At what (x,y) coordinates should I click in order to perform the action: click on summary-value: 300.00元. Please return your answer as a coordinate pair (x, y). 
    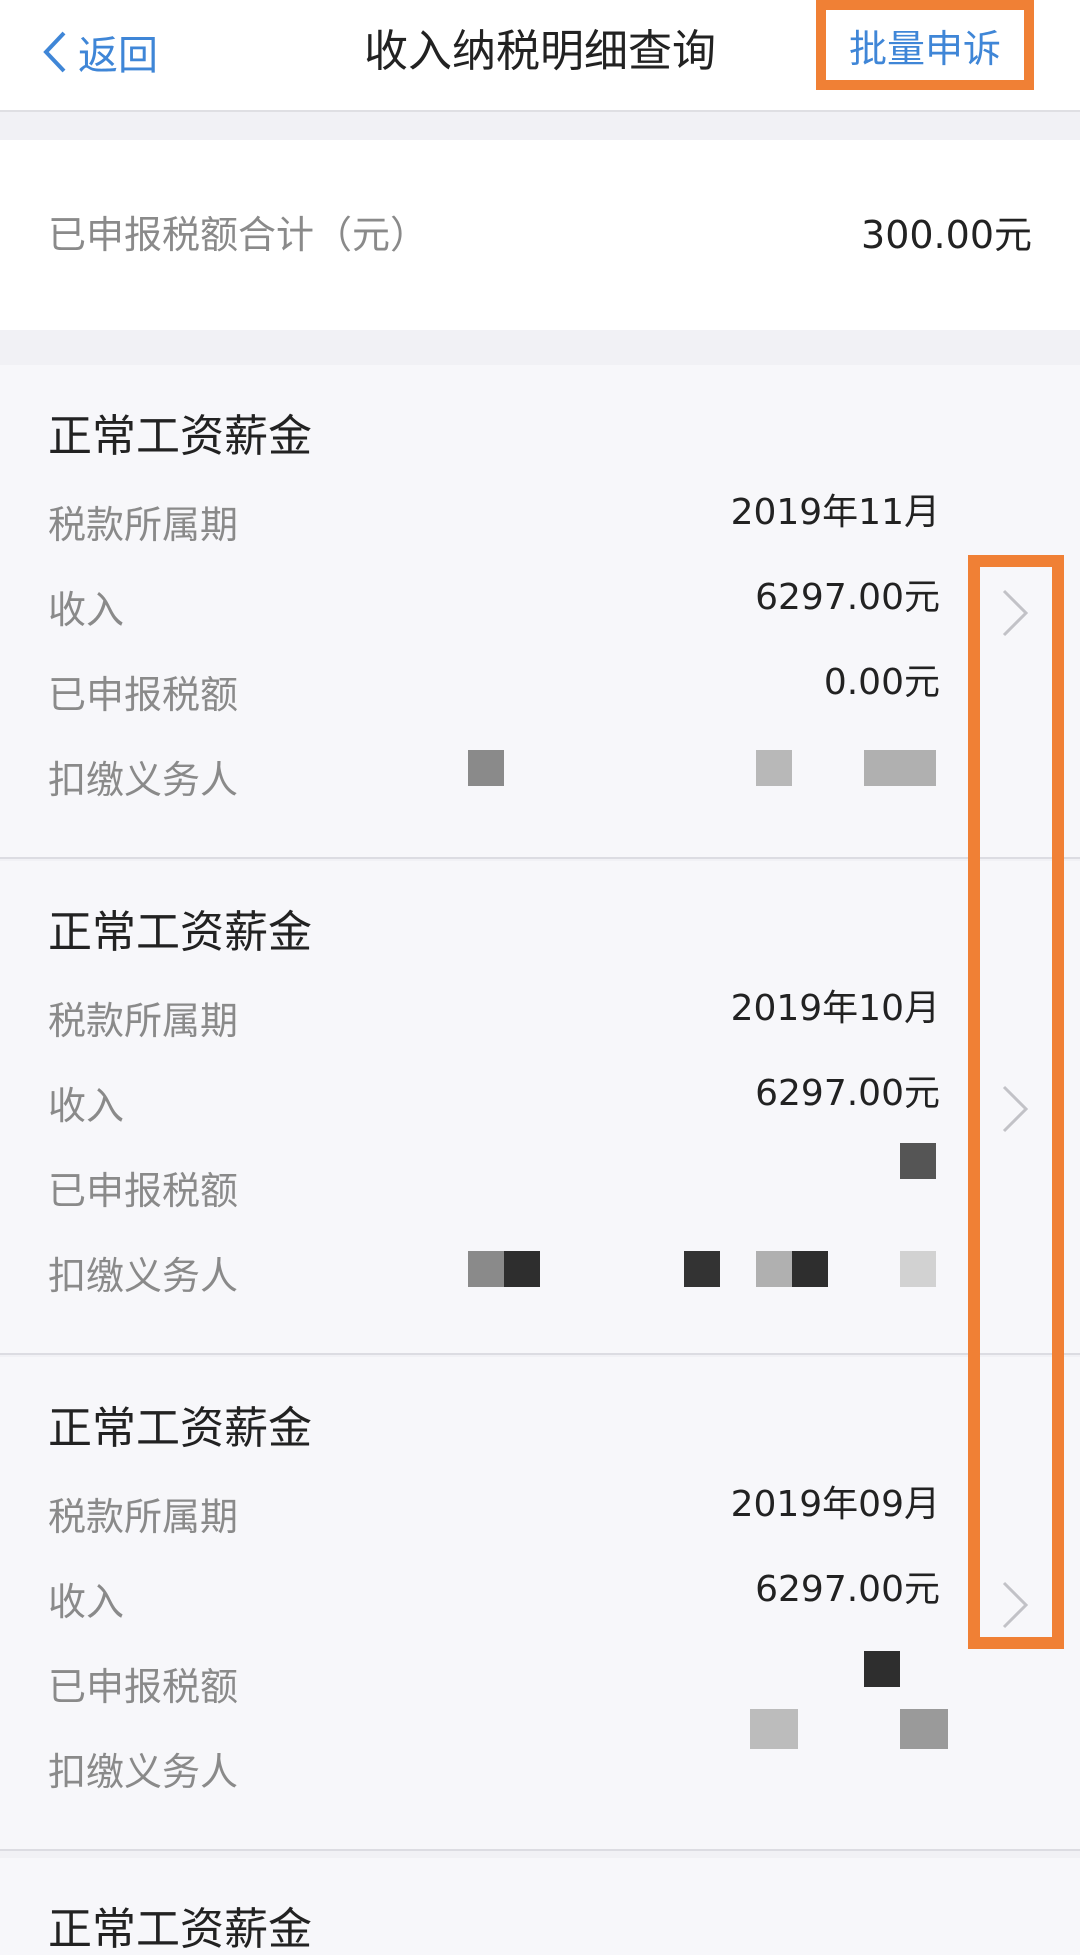
    Looking at the image, I should click on (946, 235).